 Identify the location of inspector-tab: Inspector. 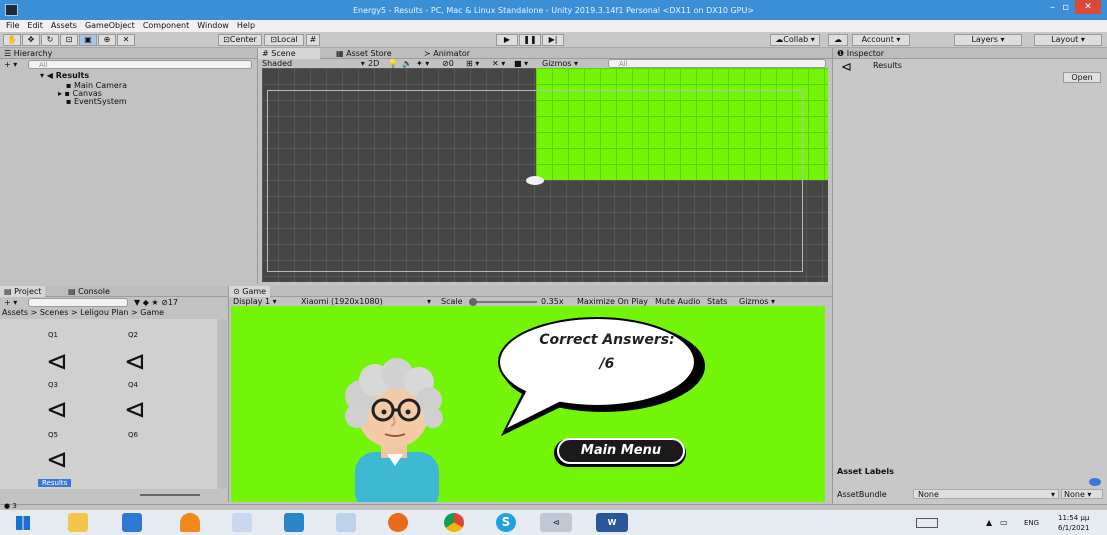
(865, 53).